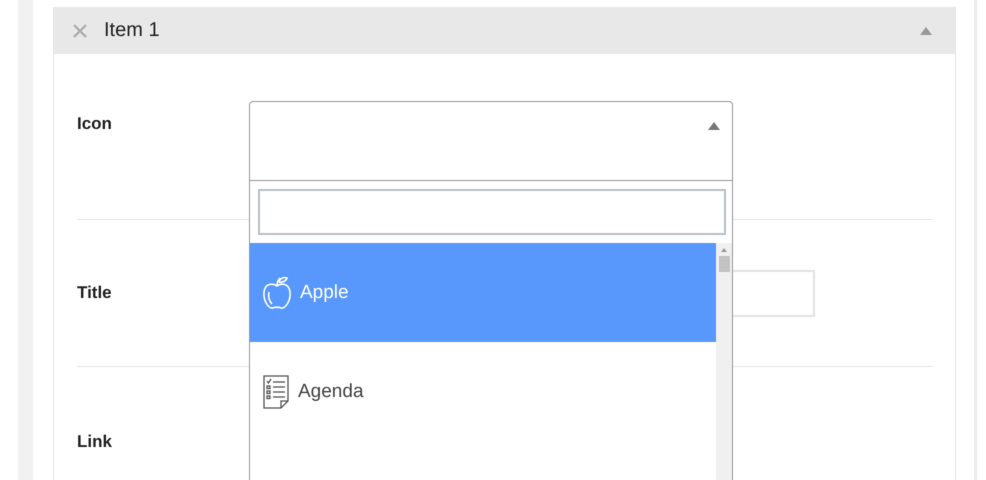  I want to click on apple-icon, so click(277, 293).